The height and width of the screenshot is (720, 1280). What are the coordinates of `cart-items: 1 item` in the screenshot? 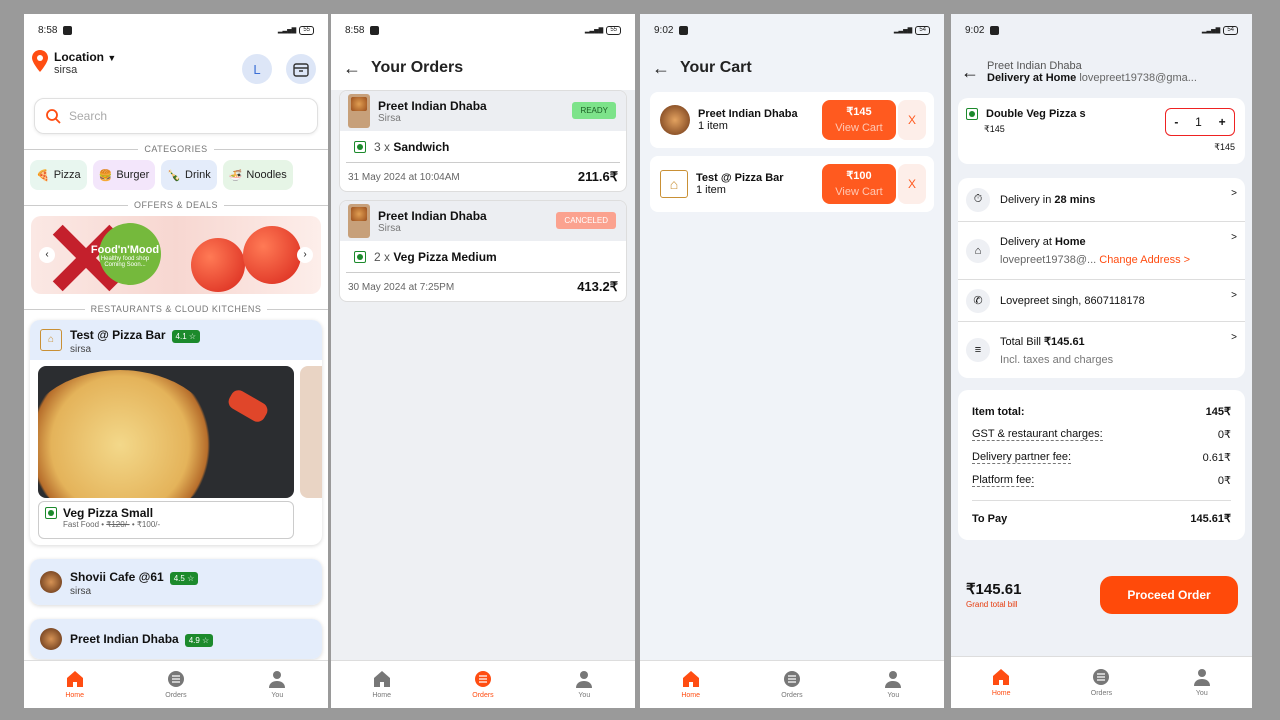 It's located at (713, 126).